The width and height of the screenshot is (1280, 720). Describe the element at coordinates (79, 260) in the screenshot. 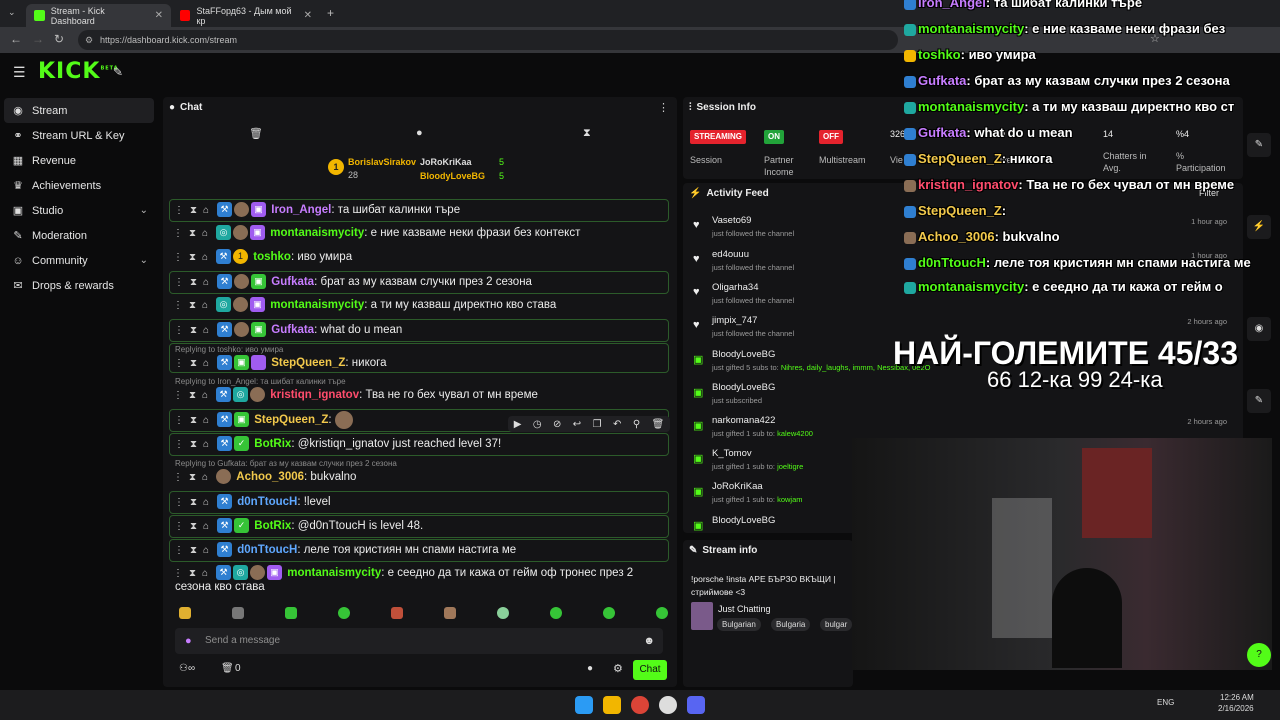

I see `sidebar-item-community: ☺ Community ⌄` at that location.